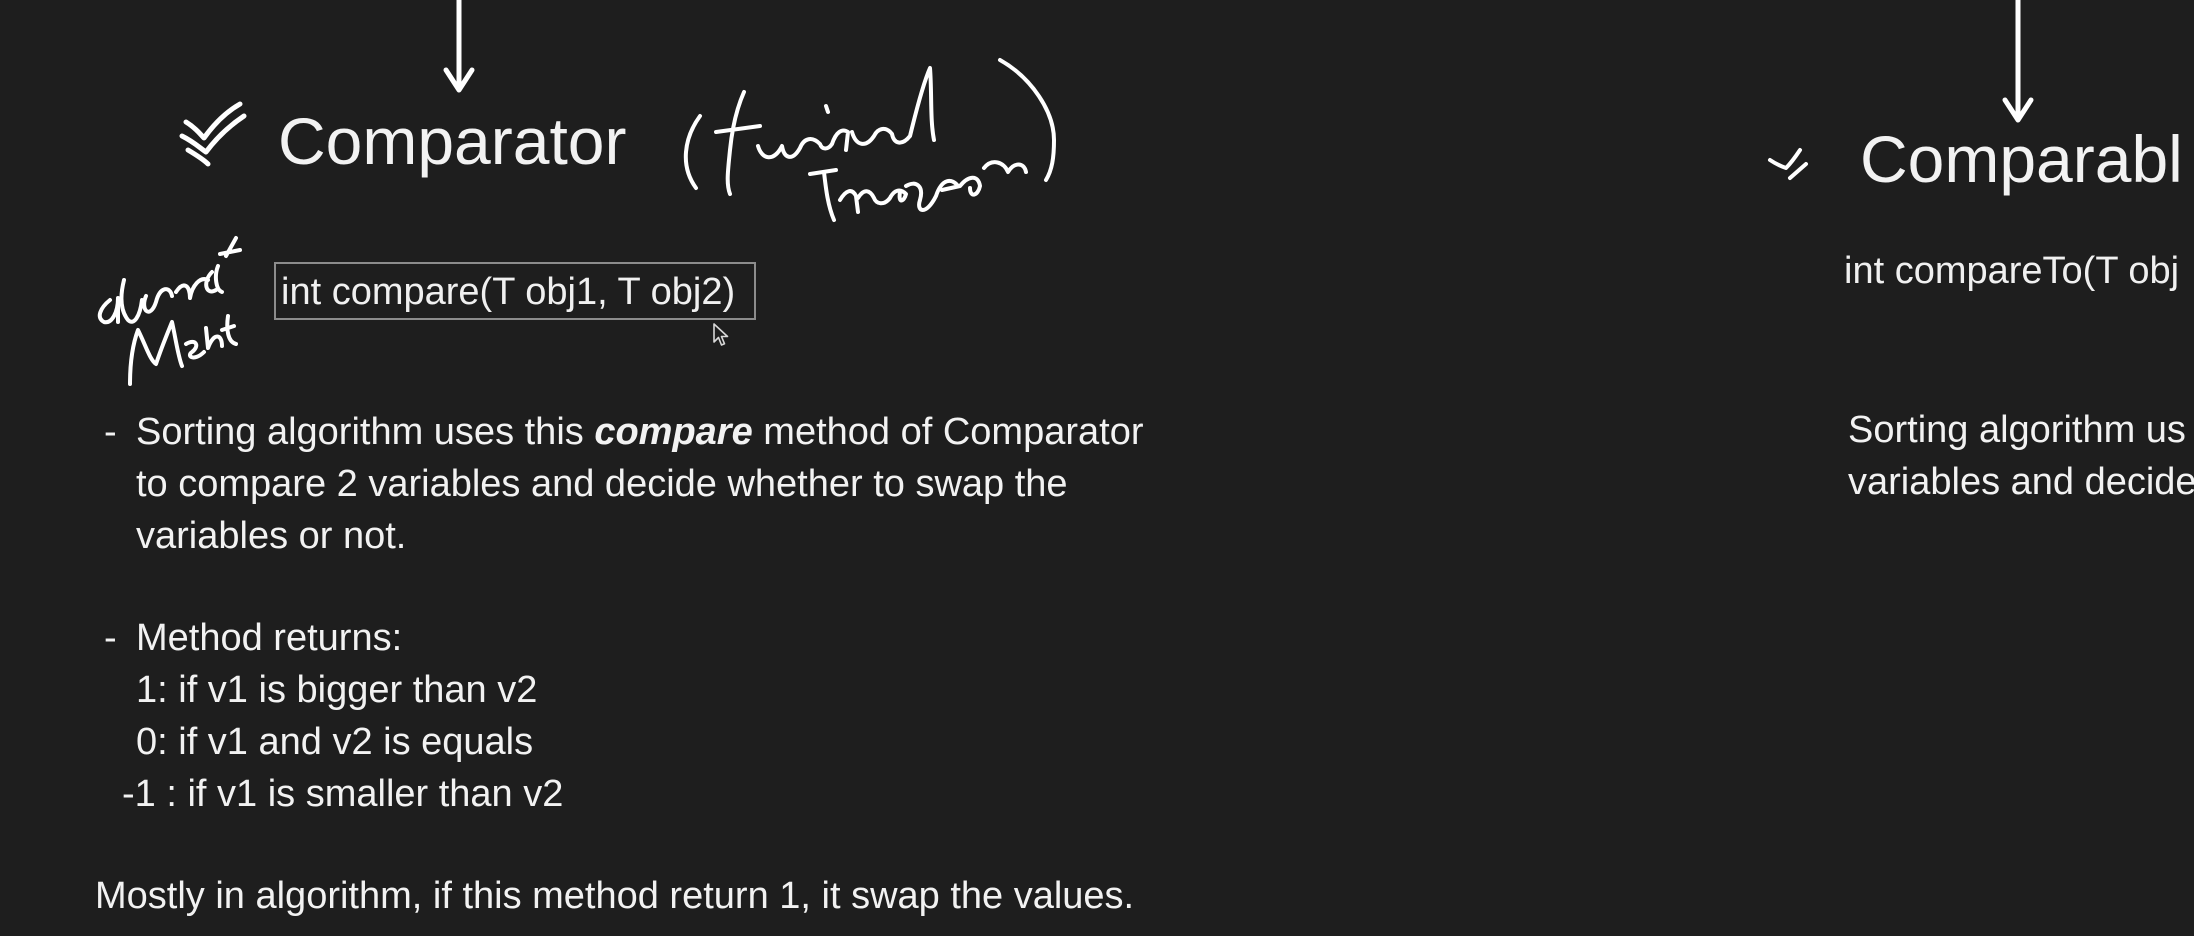 Image resolution: width=2194 pixels, height=936 pixels. Describe the element at coordinates (452, 141) in the screenshot. I see `comparator-heading: Comparator` at that location.